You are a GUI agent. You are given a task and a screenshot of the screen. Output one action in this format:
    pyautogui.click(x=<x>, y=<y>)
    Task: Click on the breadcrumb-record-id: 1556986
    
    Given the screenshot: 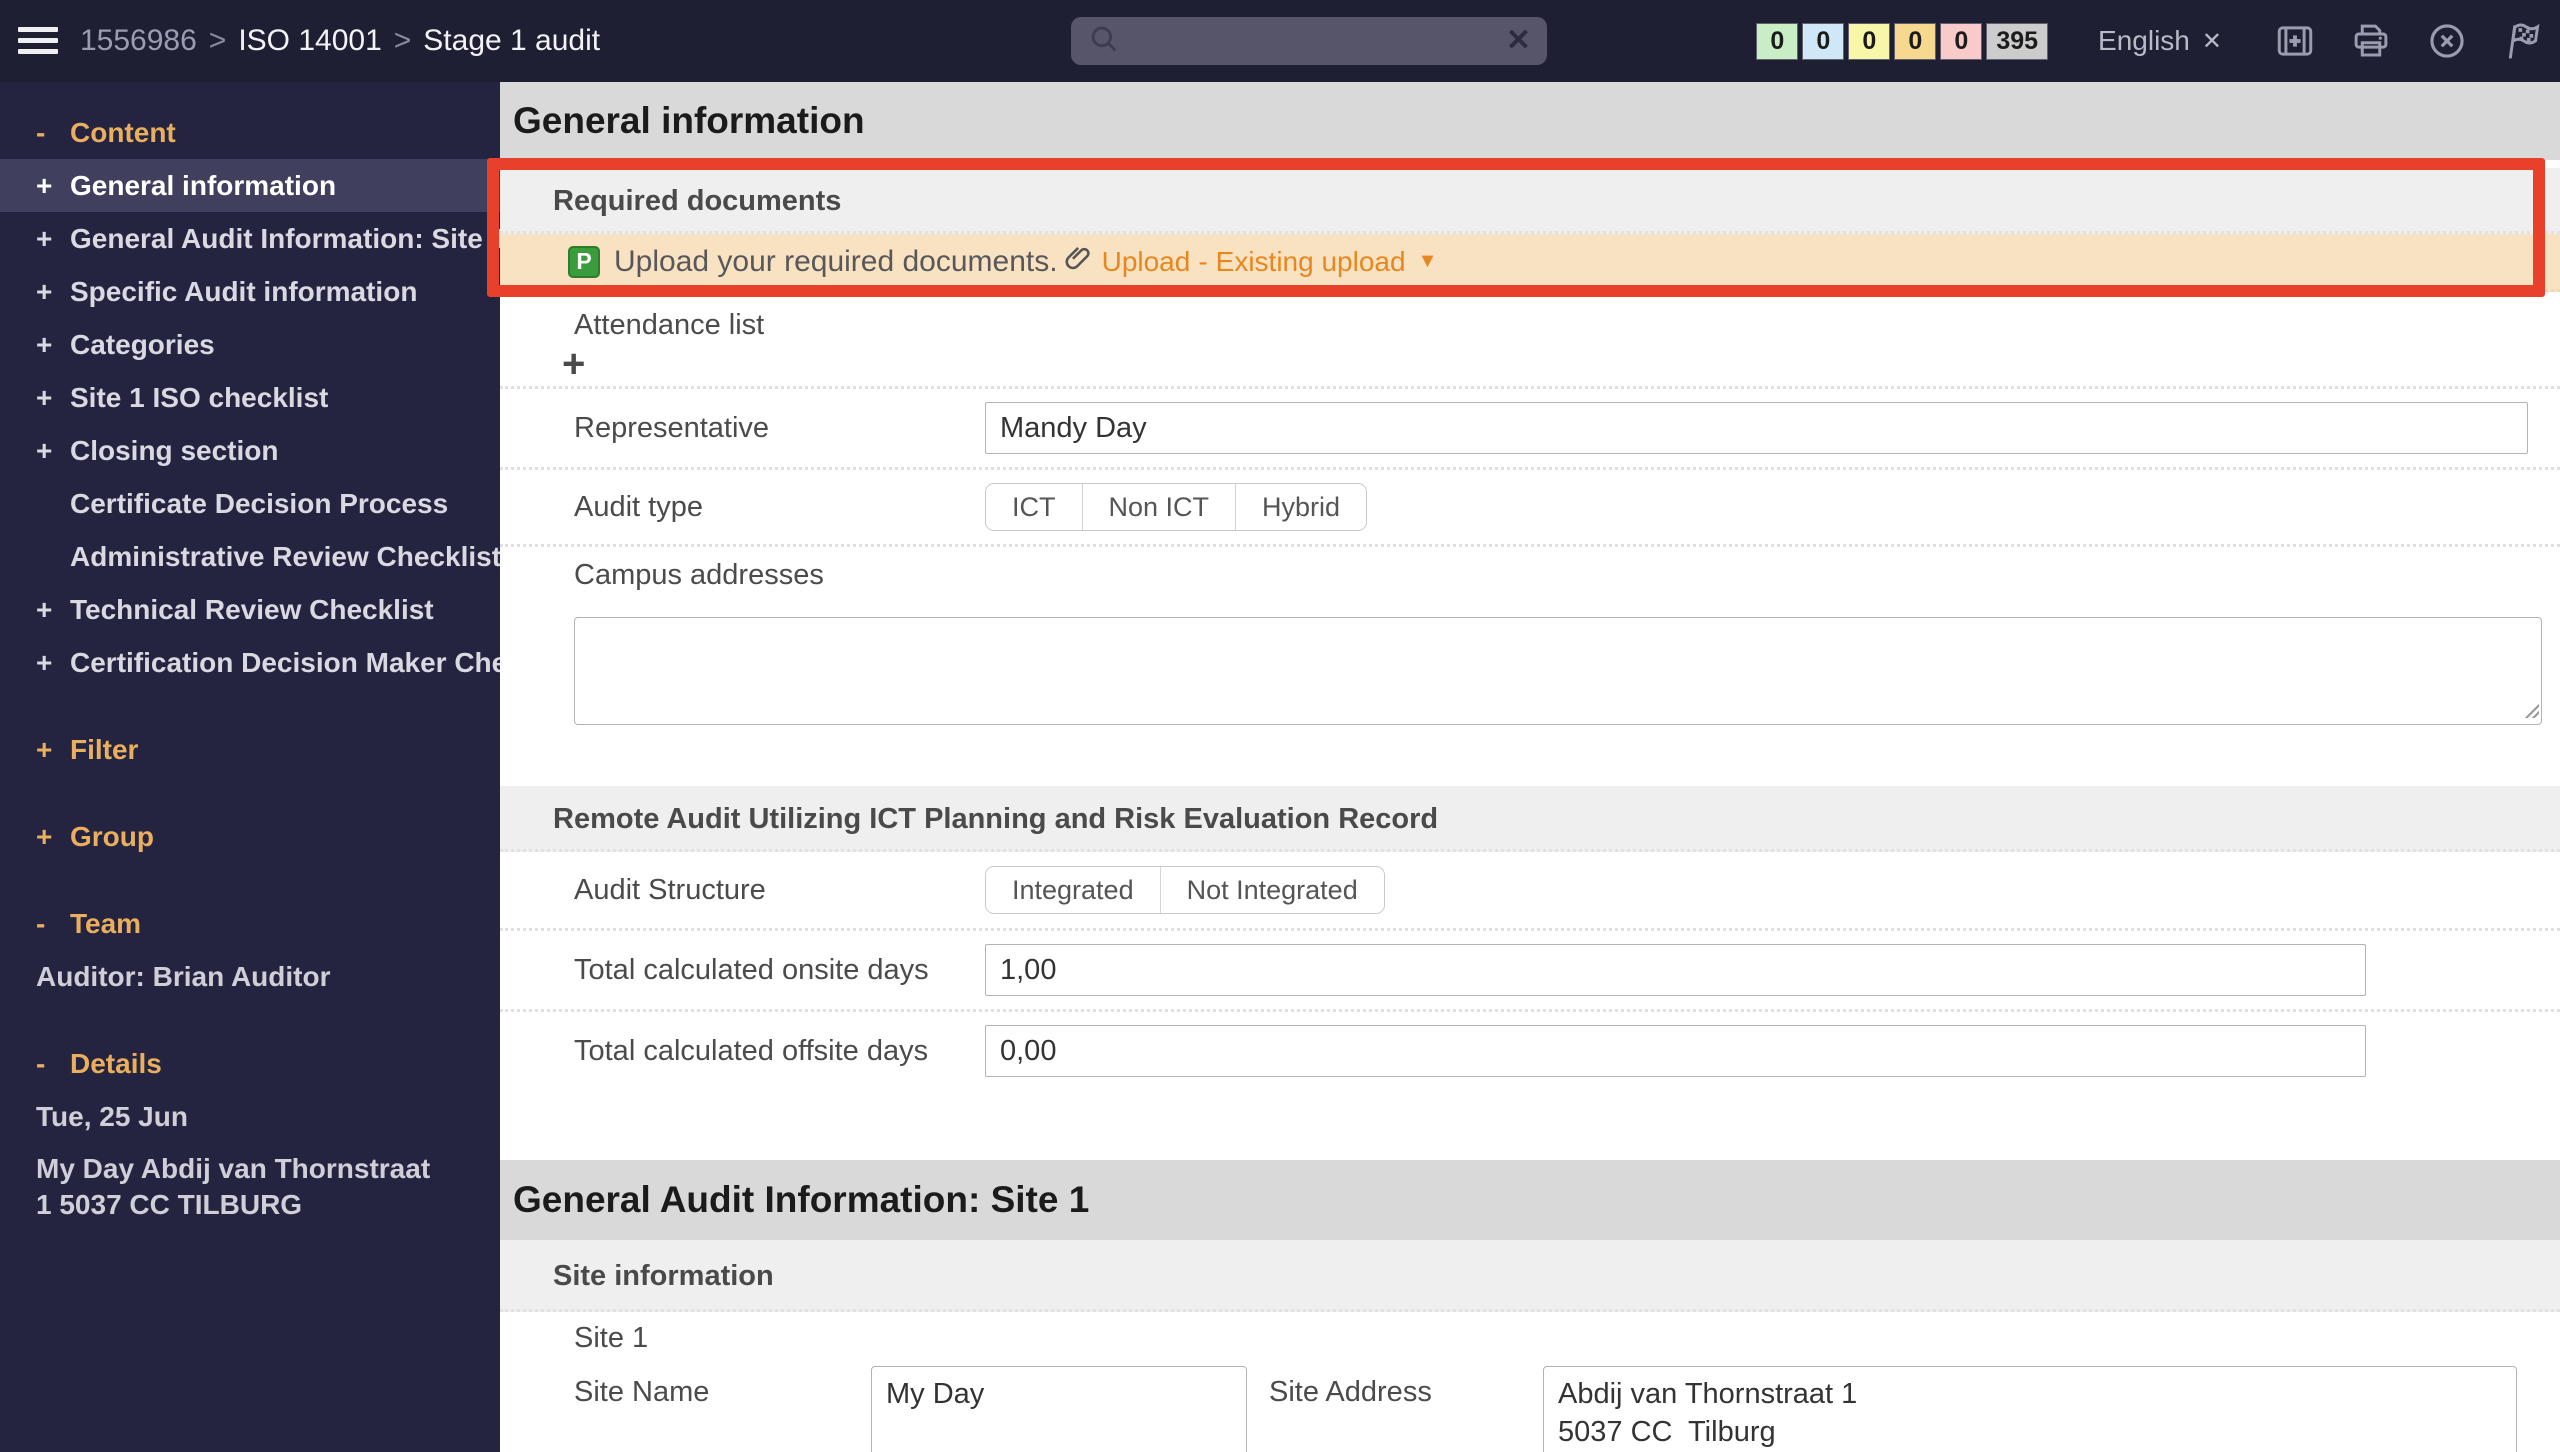 What is the action you would take?
    pyautogui.click(x=138, y=41)
    